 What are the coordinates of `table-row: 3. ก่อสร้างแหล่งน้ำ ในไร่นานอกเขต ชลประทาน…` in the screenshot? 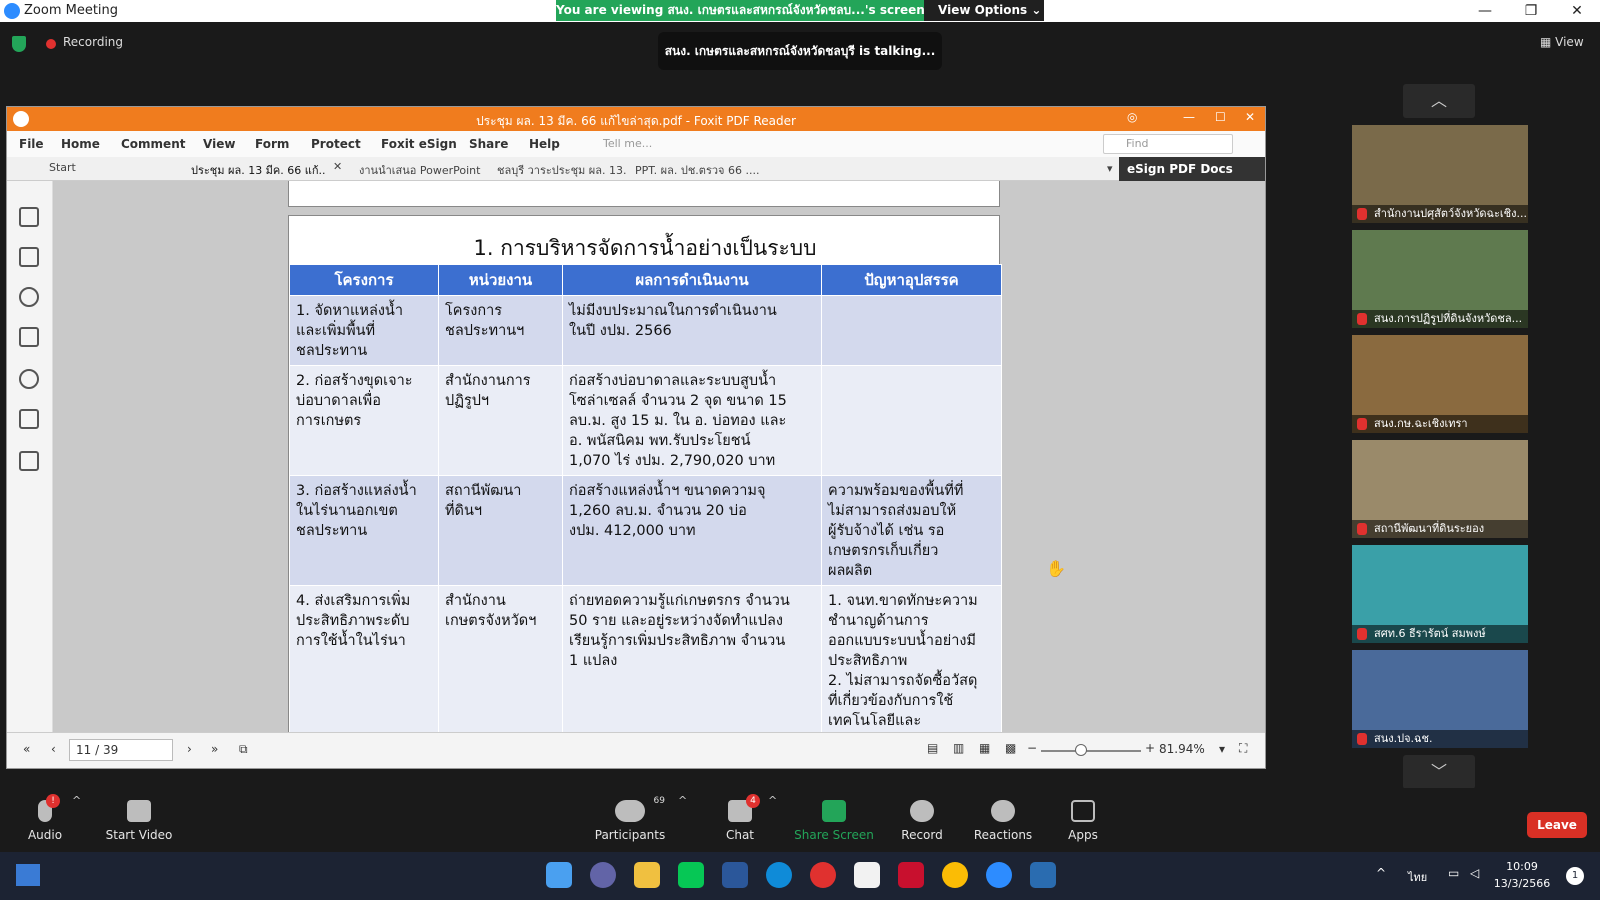 It's located at (645, 530).